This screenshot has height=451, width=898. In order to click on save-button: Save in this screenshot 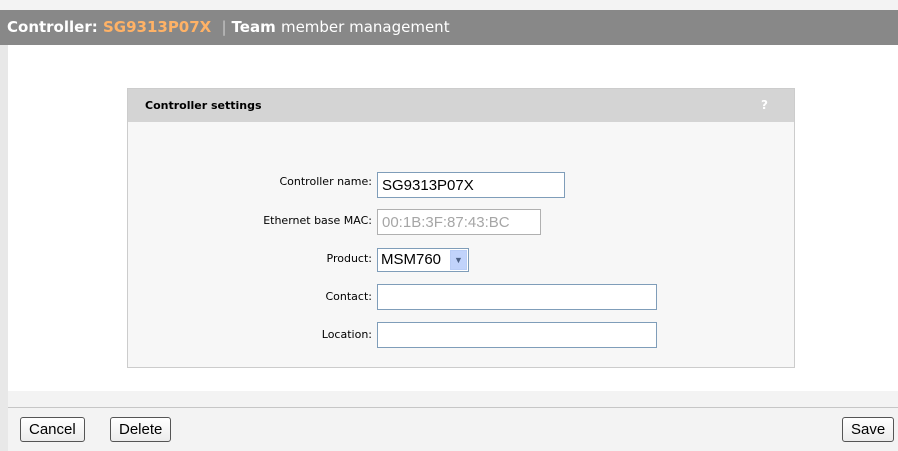, I will do `click(868, 429)`.